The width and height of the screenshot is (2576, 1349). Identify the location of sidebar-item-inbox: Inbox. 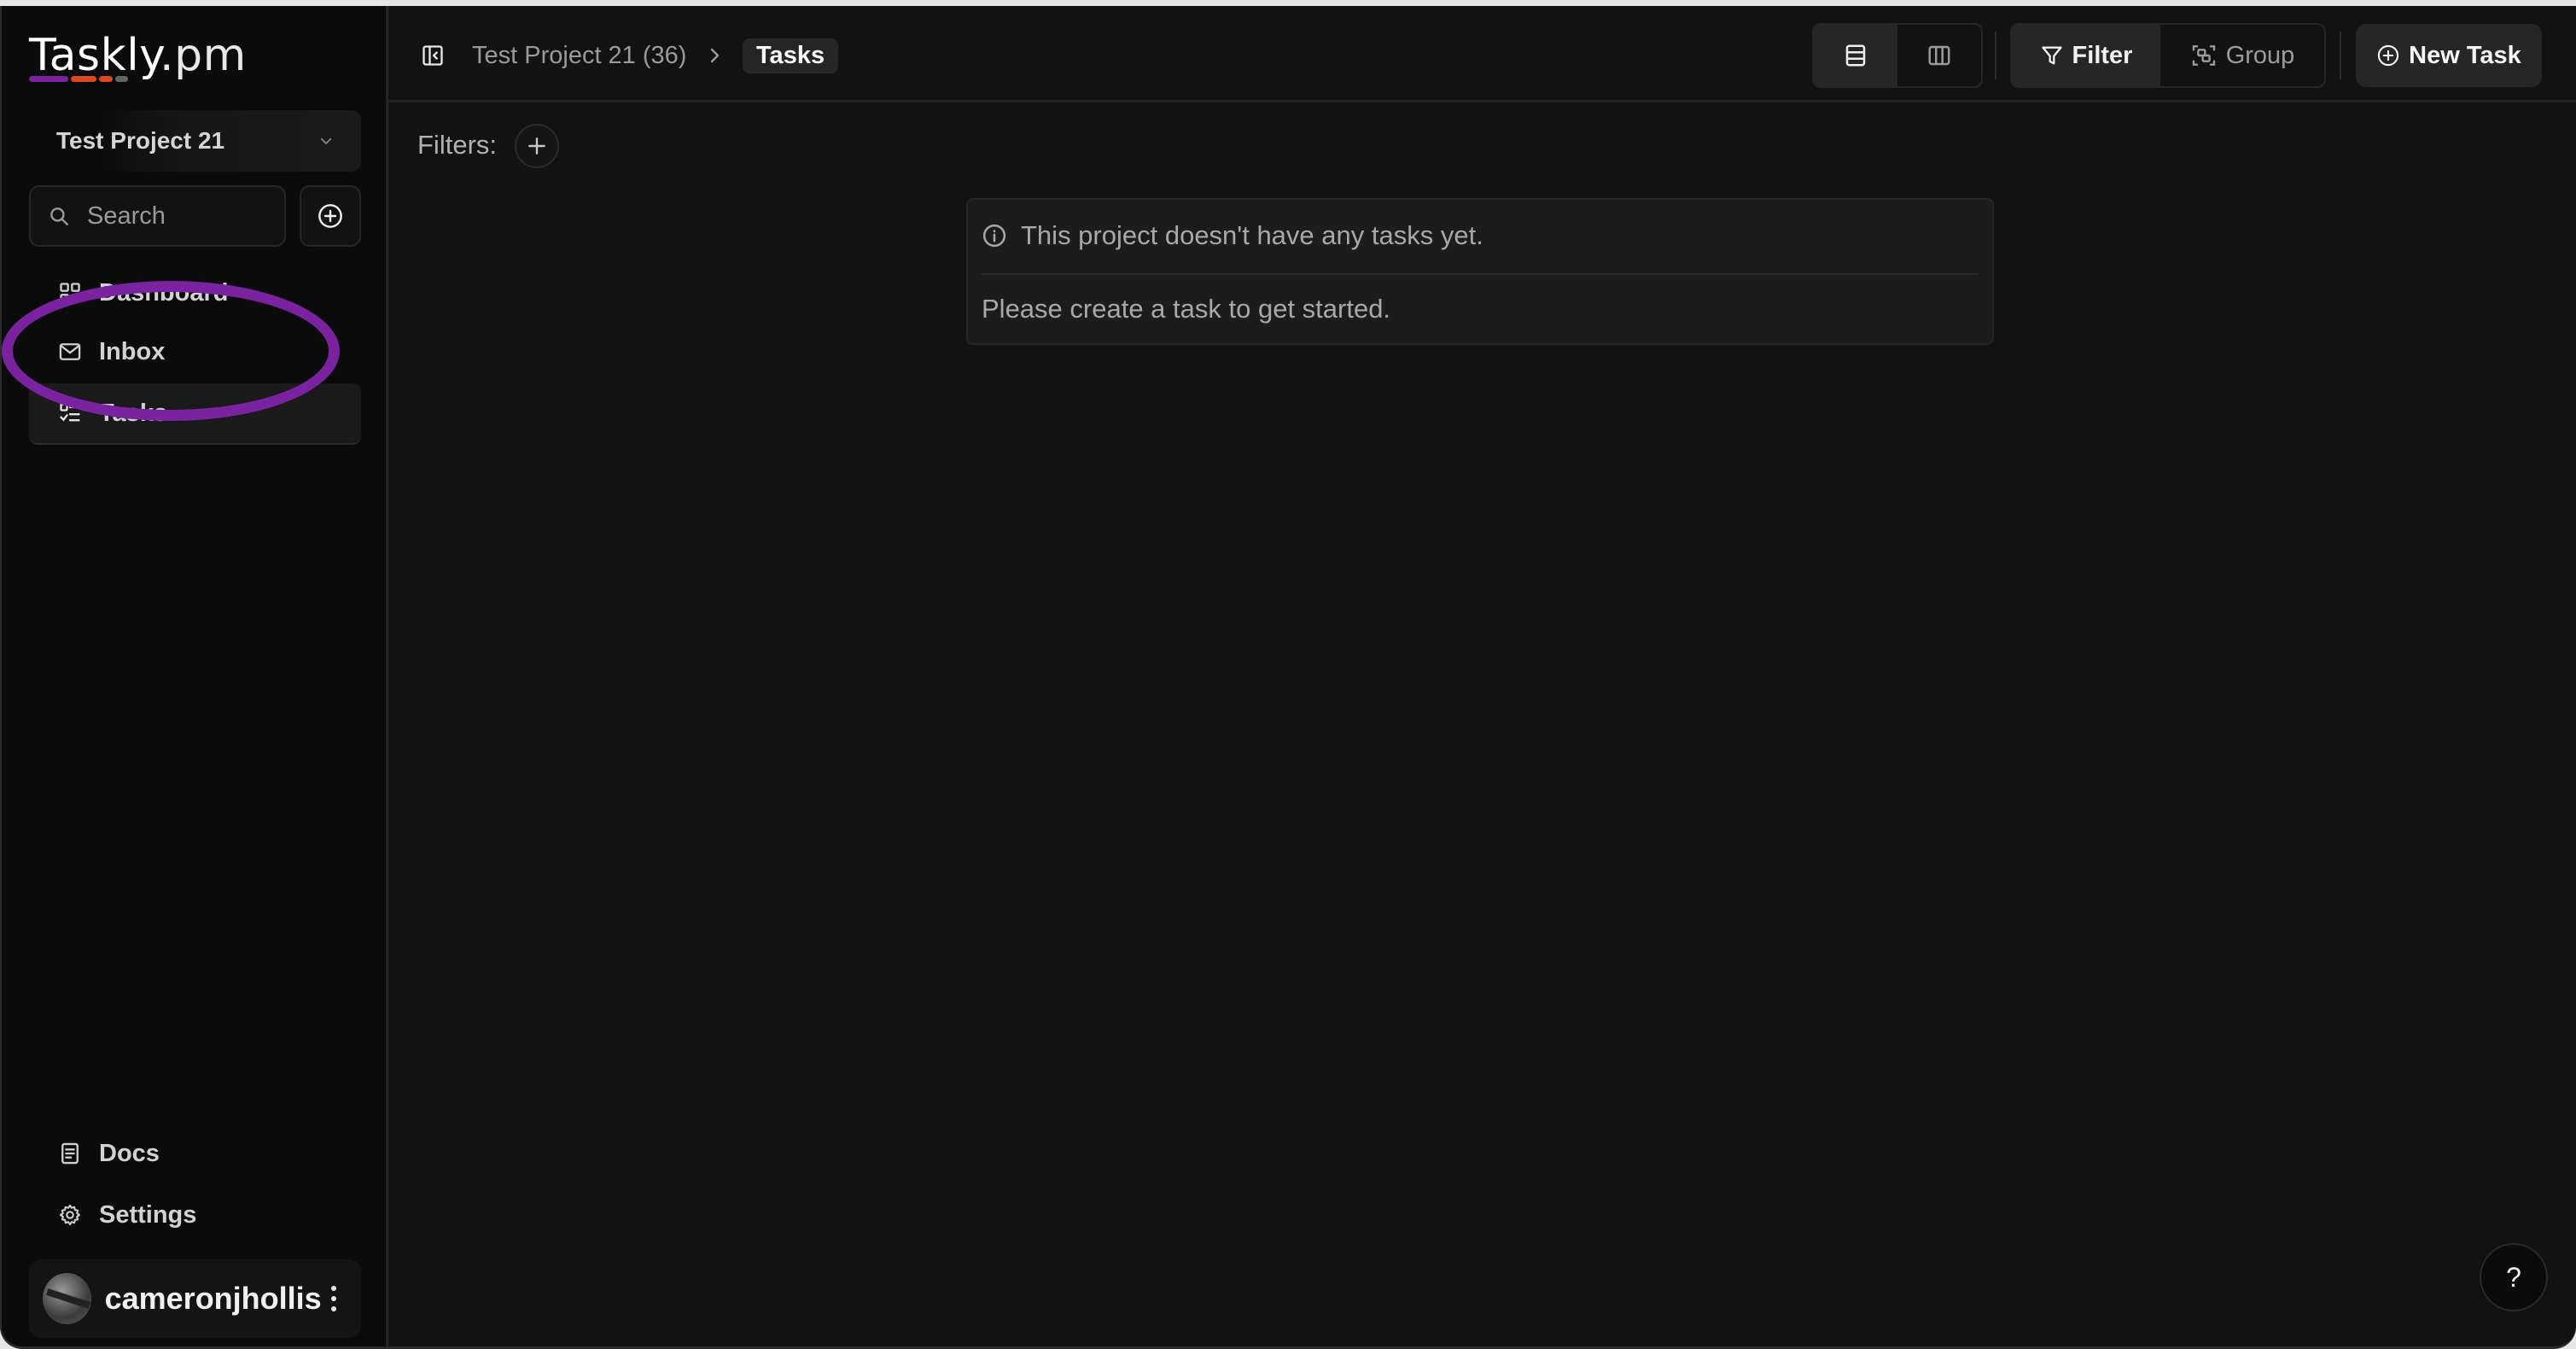
(195, 352).